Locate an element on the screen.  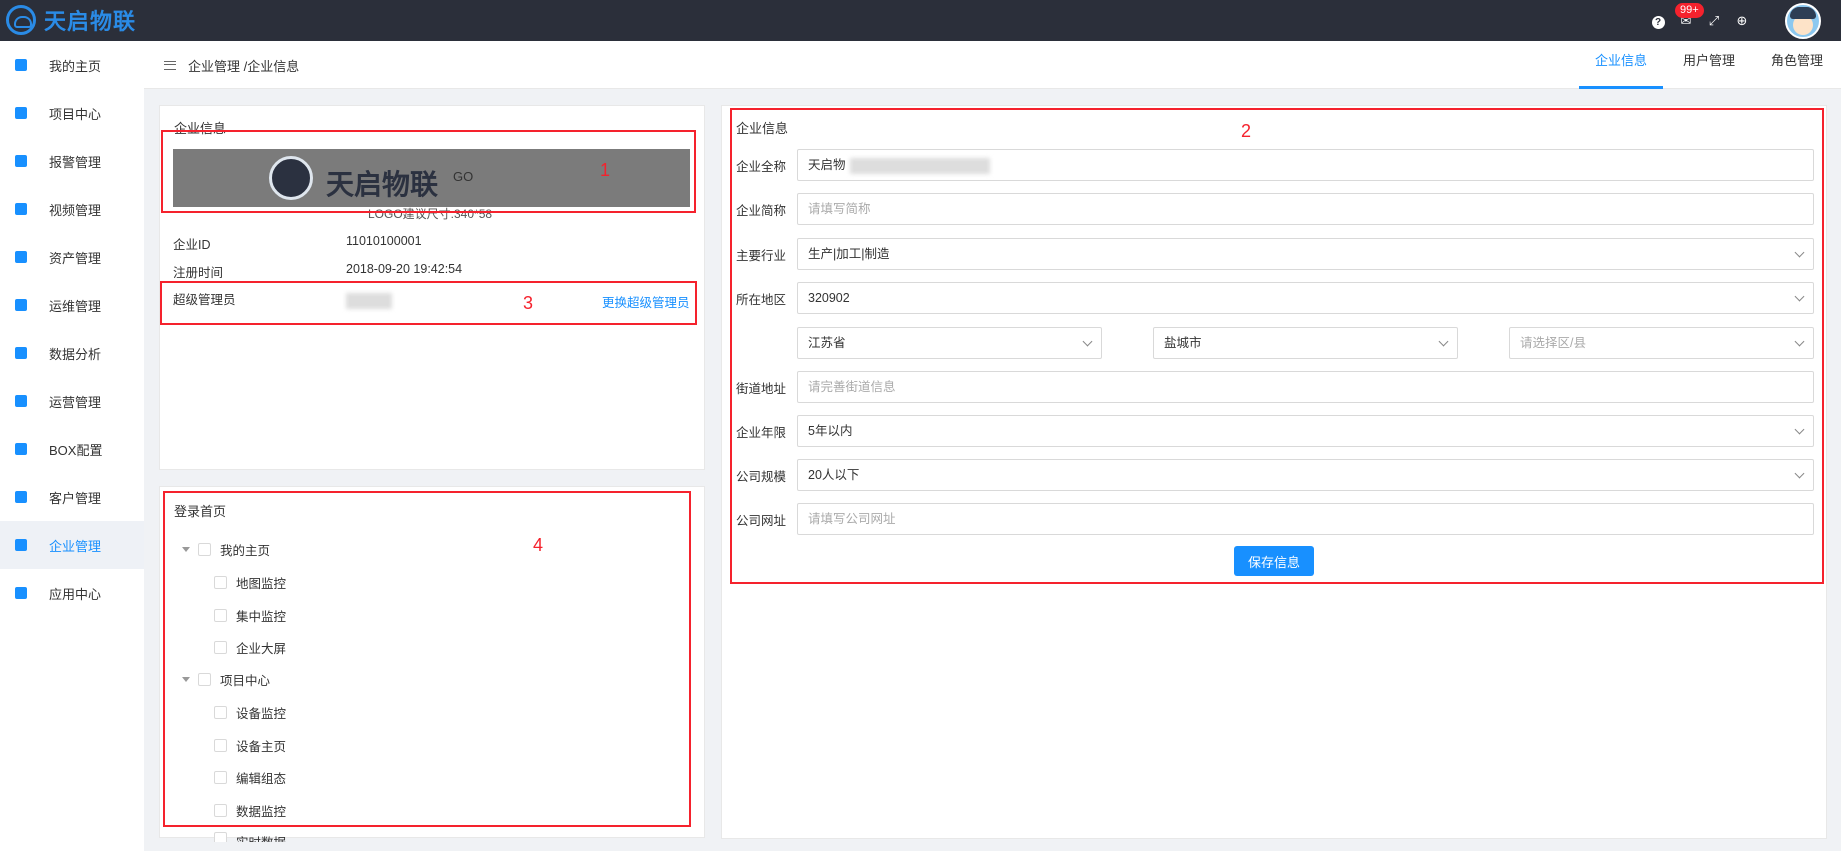
tab-user-management: 用户管理 is located at coordinates (1709, 65).